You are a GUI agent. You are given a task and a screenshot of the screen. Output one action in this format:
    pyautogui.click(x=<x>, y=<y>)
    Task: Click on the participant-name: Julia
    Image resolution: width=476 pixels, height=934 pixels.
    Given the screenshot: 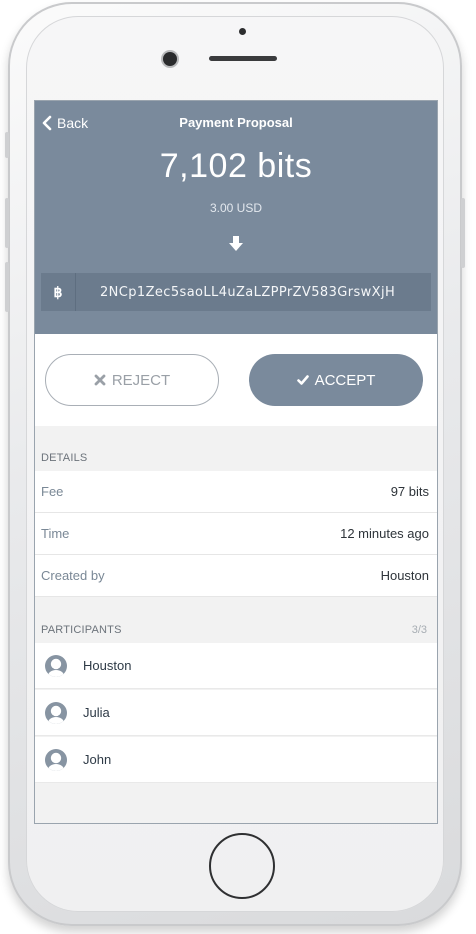 What is the action you would take?
    pyautogui.click(x=96, y=712)
    